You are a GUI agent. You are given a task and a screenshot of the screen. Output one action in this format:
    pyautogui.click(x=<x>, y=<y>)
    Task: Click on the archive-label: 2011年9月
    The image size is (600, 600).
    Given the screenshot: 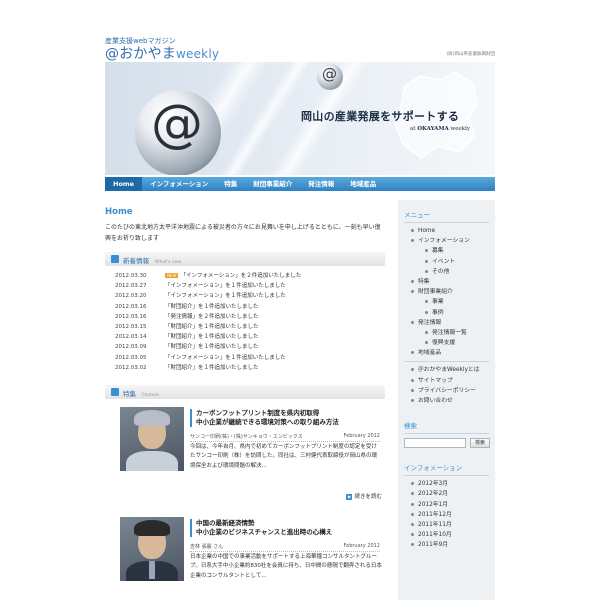 What is the action you would take?
    pyautogui.click(x=433, y=545)
    